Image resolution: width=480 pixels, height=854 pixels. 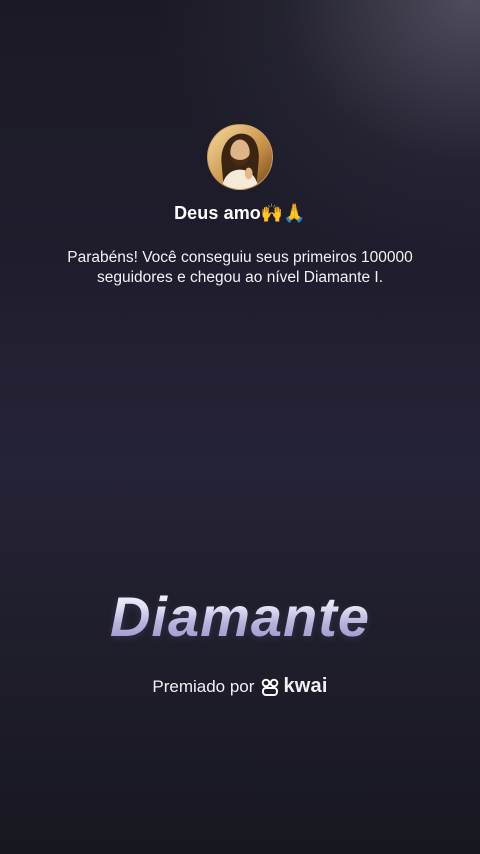 I want to click on kwai-brand: kwai, so click(x=293, y=686).